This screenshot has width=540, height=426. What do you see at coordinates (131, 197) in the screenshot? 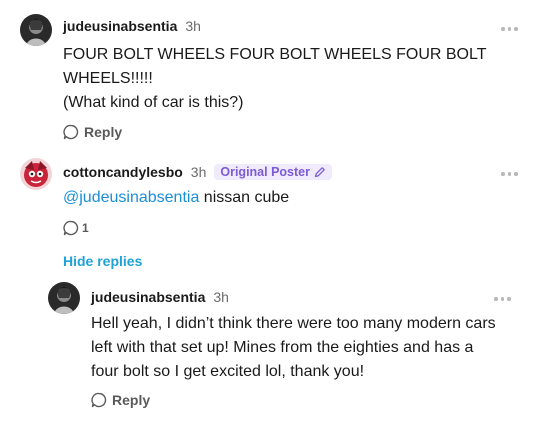
I see `user-mention-link: @judeusinabsentia` at bounding box center [131, 197].